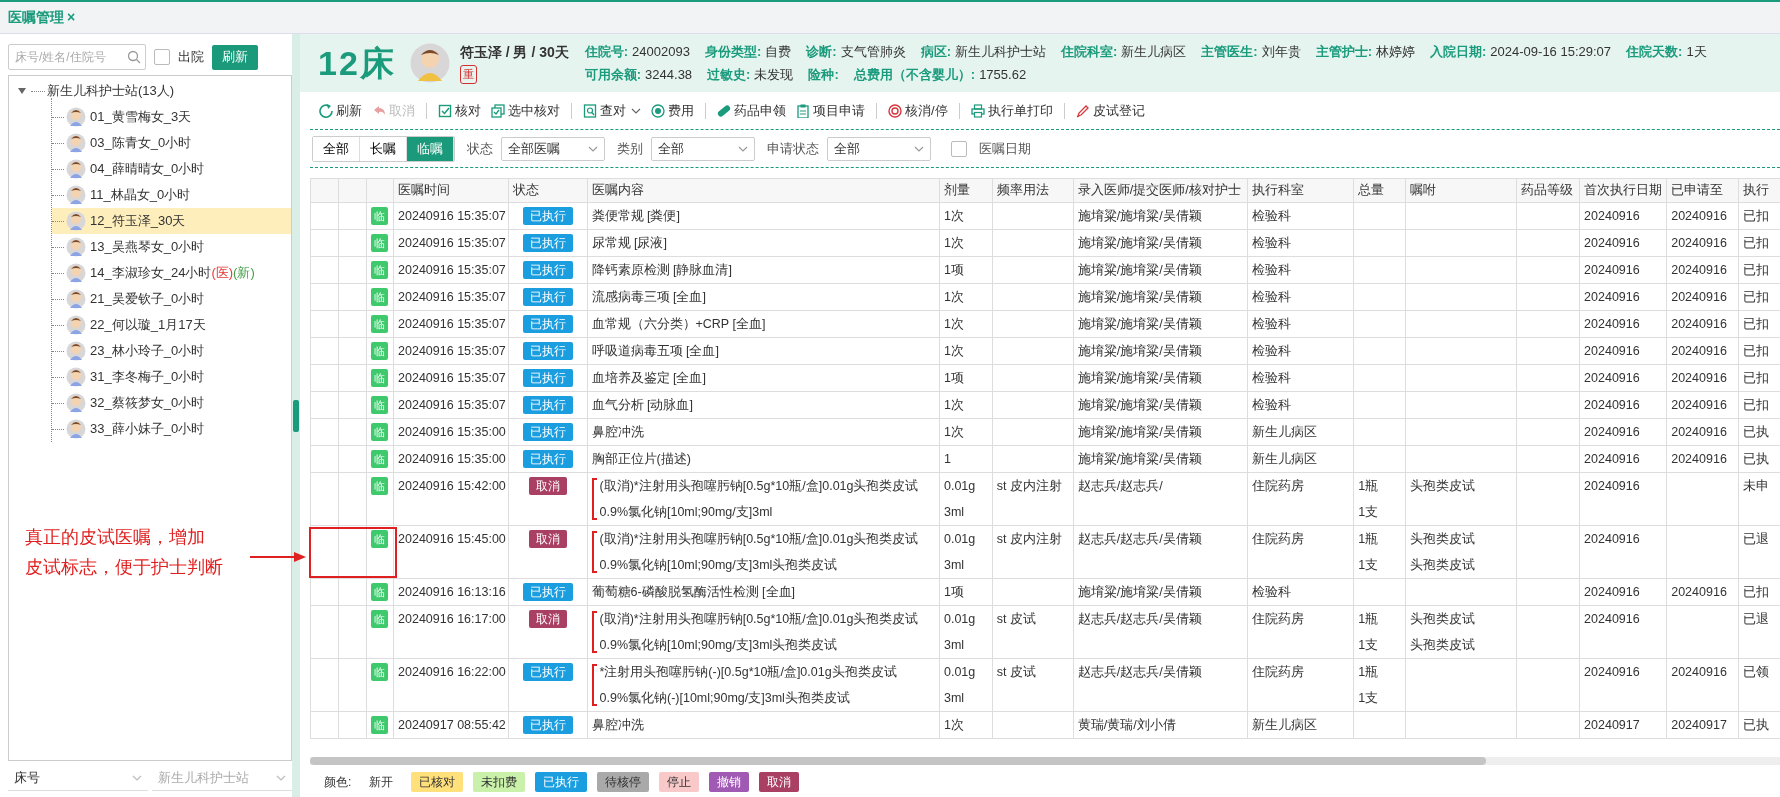 The image size is (1780, 797). Describe the element at coordinates (22, 91) in the screenshot. I see `collapse-icon` at that location.